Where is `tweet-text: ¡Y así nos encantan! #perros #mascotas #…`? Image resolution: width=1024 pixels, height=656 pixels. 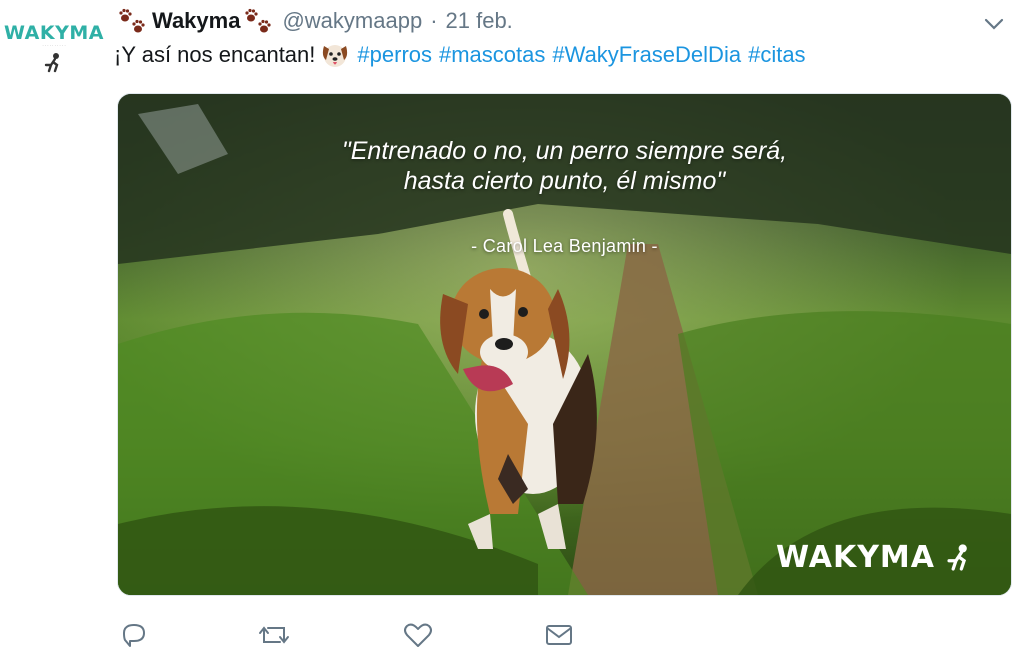 tweet-text: ¡Y así nos encantan! #perros #mascotas #… is located at coordinates (463, 55).